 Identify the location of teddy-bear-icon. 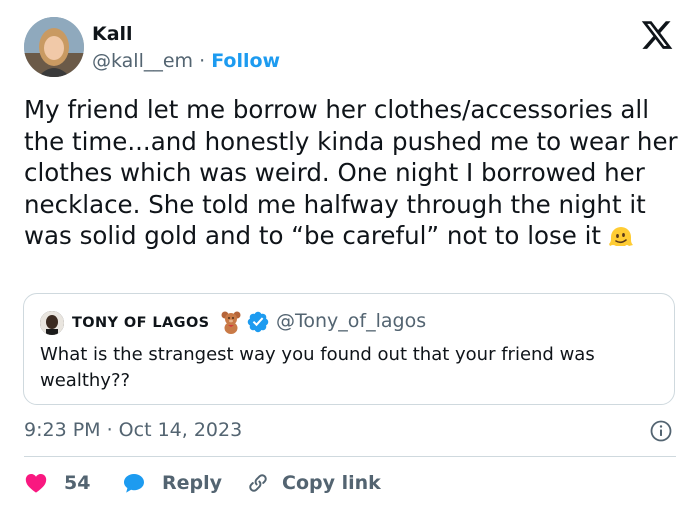
(231, 322).